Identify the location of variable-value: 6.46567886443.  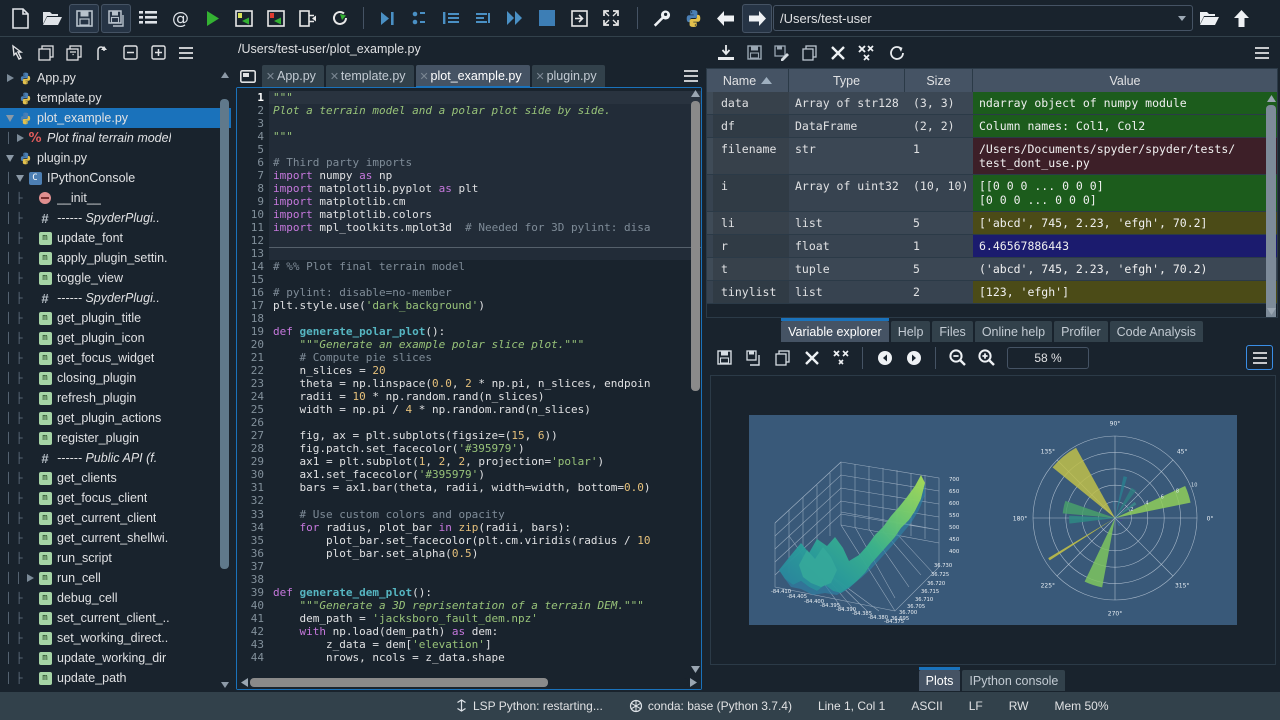
(1125, 246).